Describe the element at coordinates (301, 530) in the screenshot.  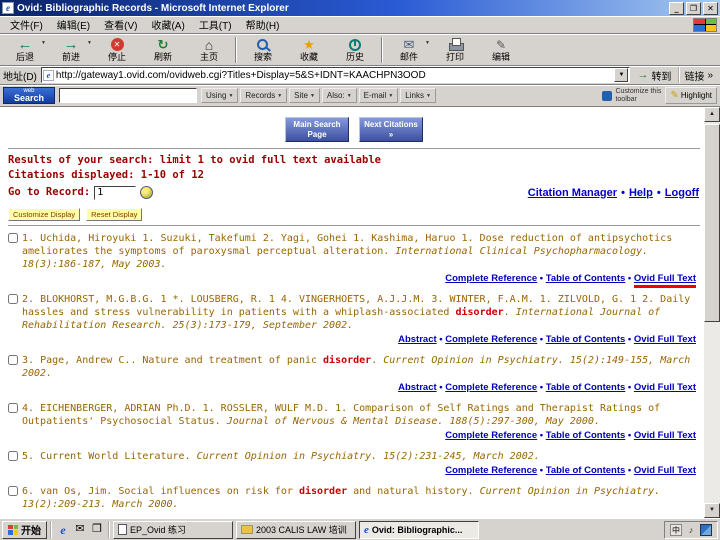
I see `task-button-label: 2003 CALIS LAW 培训` at that location.